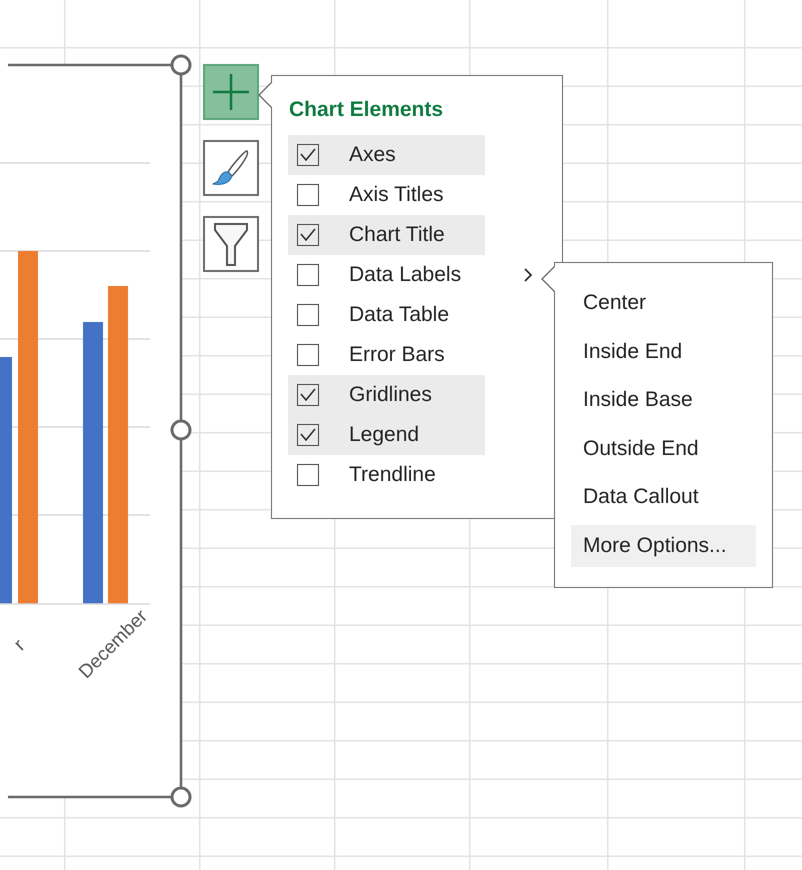 Image resolution: width=802 pixels, height=870 pixels. What do you see at coordinates (386, 155) in the screenshot?
I see `chart-element-item: Axes` at bounding box center [386, 155].